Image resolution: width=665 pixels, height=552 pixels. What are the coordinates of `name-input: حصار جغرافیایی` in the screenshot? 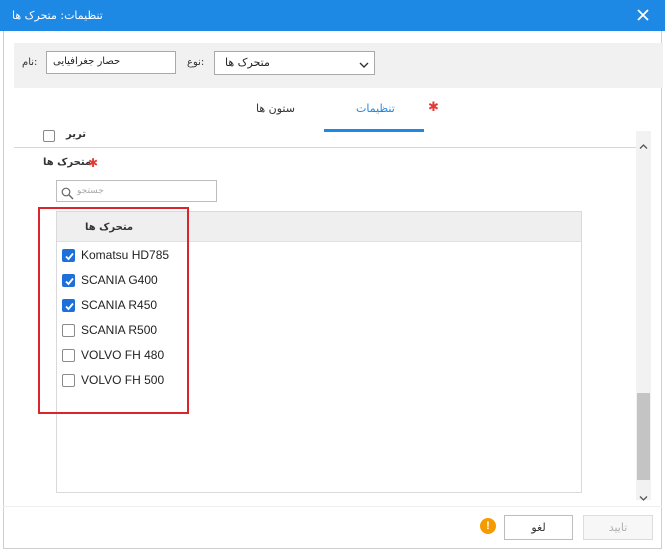 It's located at (111, 62).